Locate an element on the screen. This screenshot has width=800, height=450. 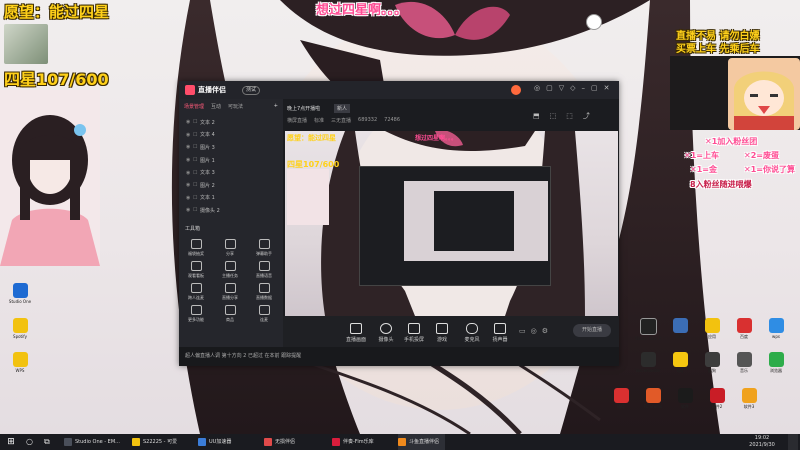
logo-image is located at coordinates (26, 44).